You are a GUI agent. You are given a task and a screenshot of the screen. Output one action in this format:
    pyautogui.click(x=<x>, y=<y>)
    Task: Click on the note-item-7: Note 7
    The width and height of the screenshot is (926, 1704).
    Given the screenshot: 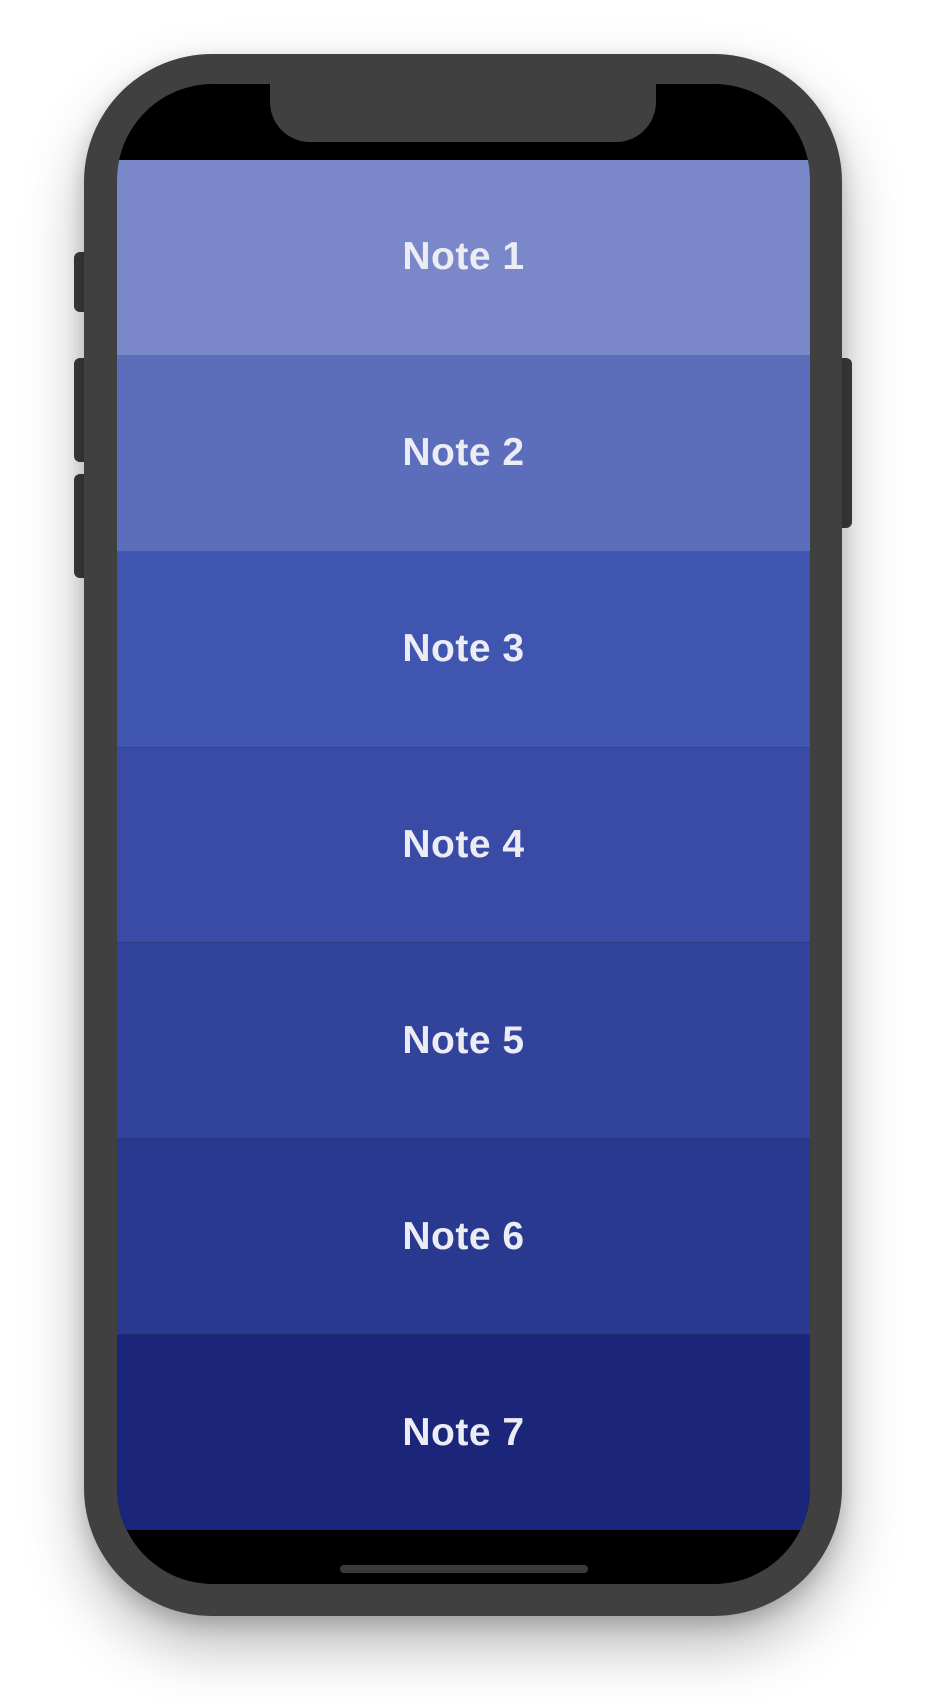 What is the action you would take?
    pyautogui.click(x=463, y=1433)
    